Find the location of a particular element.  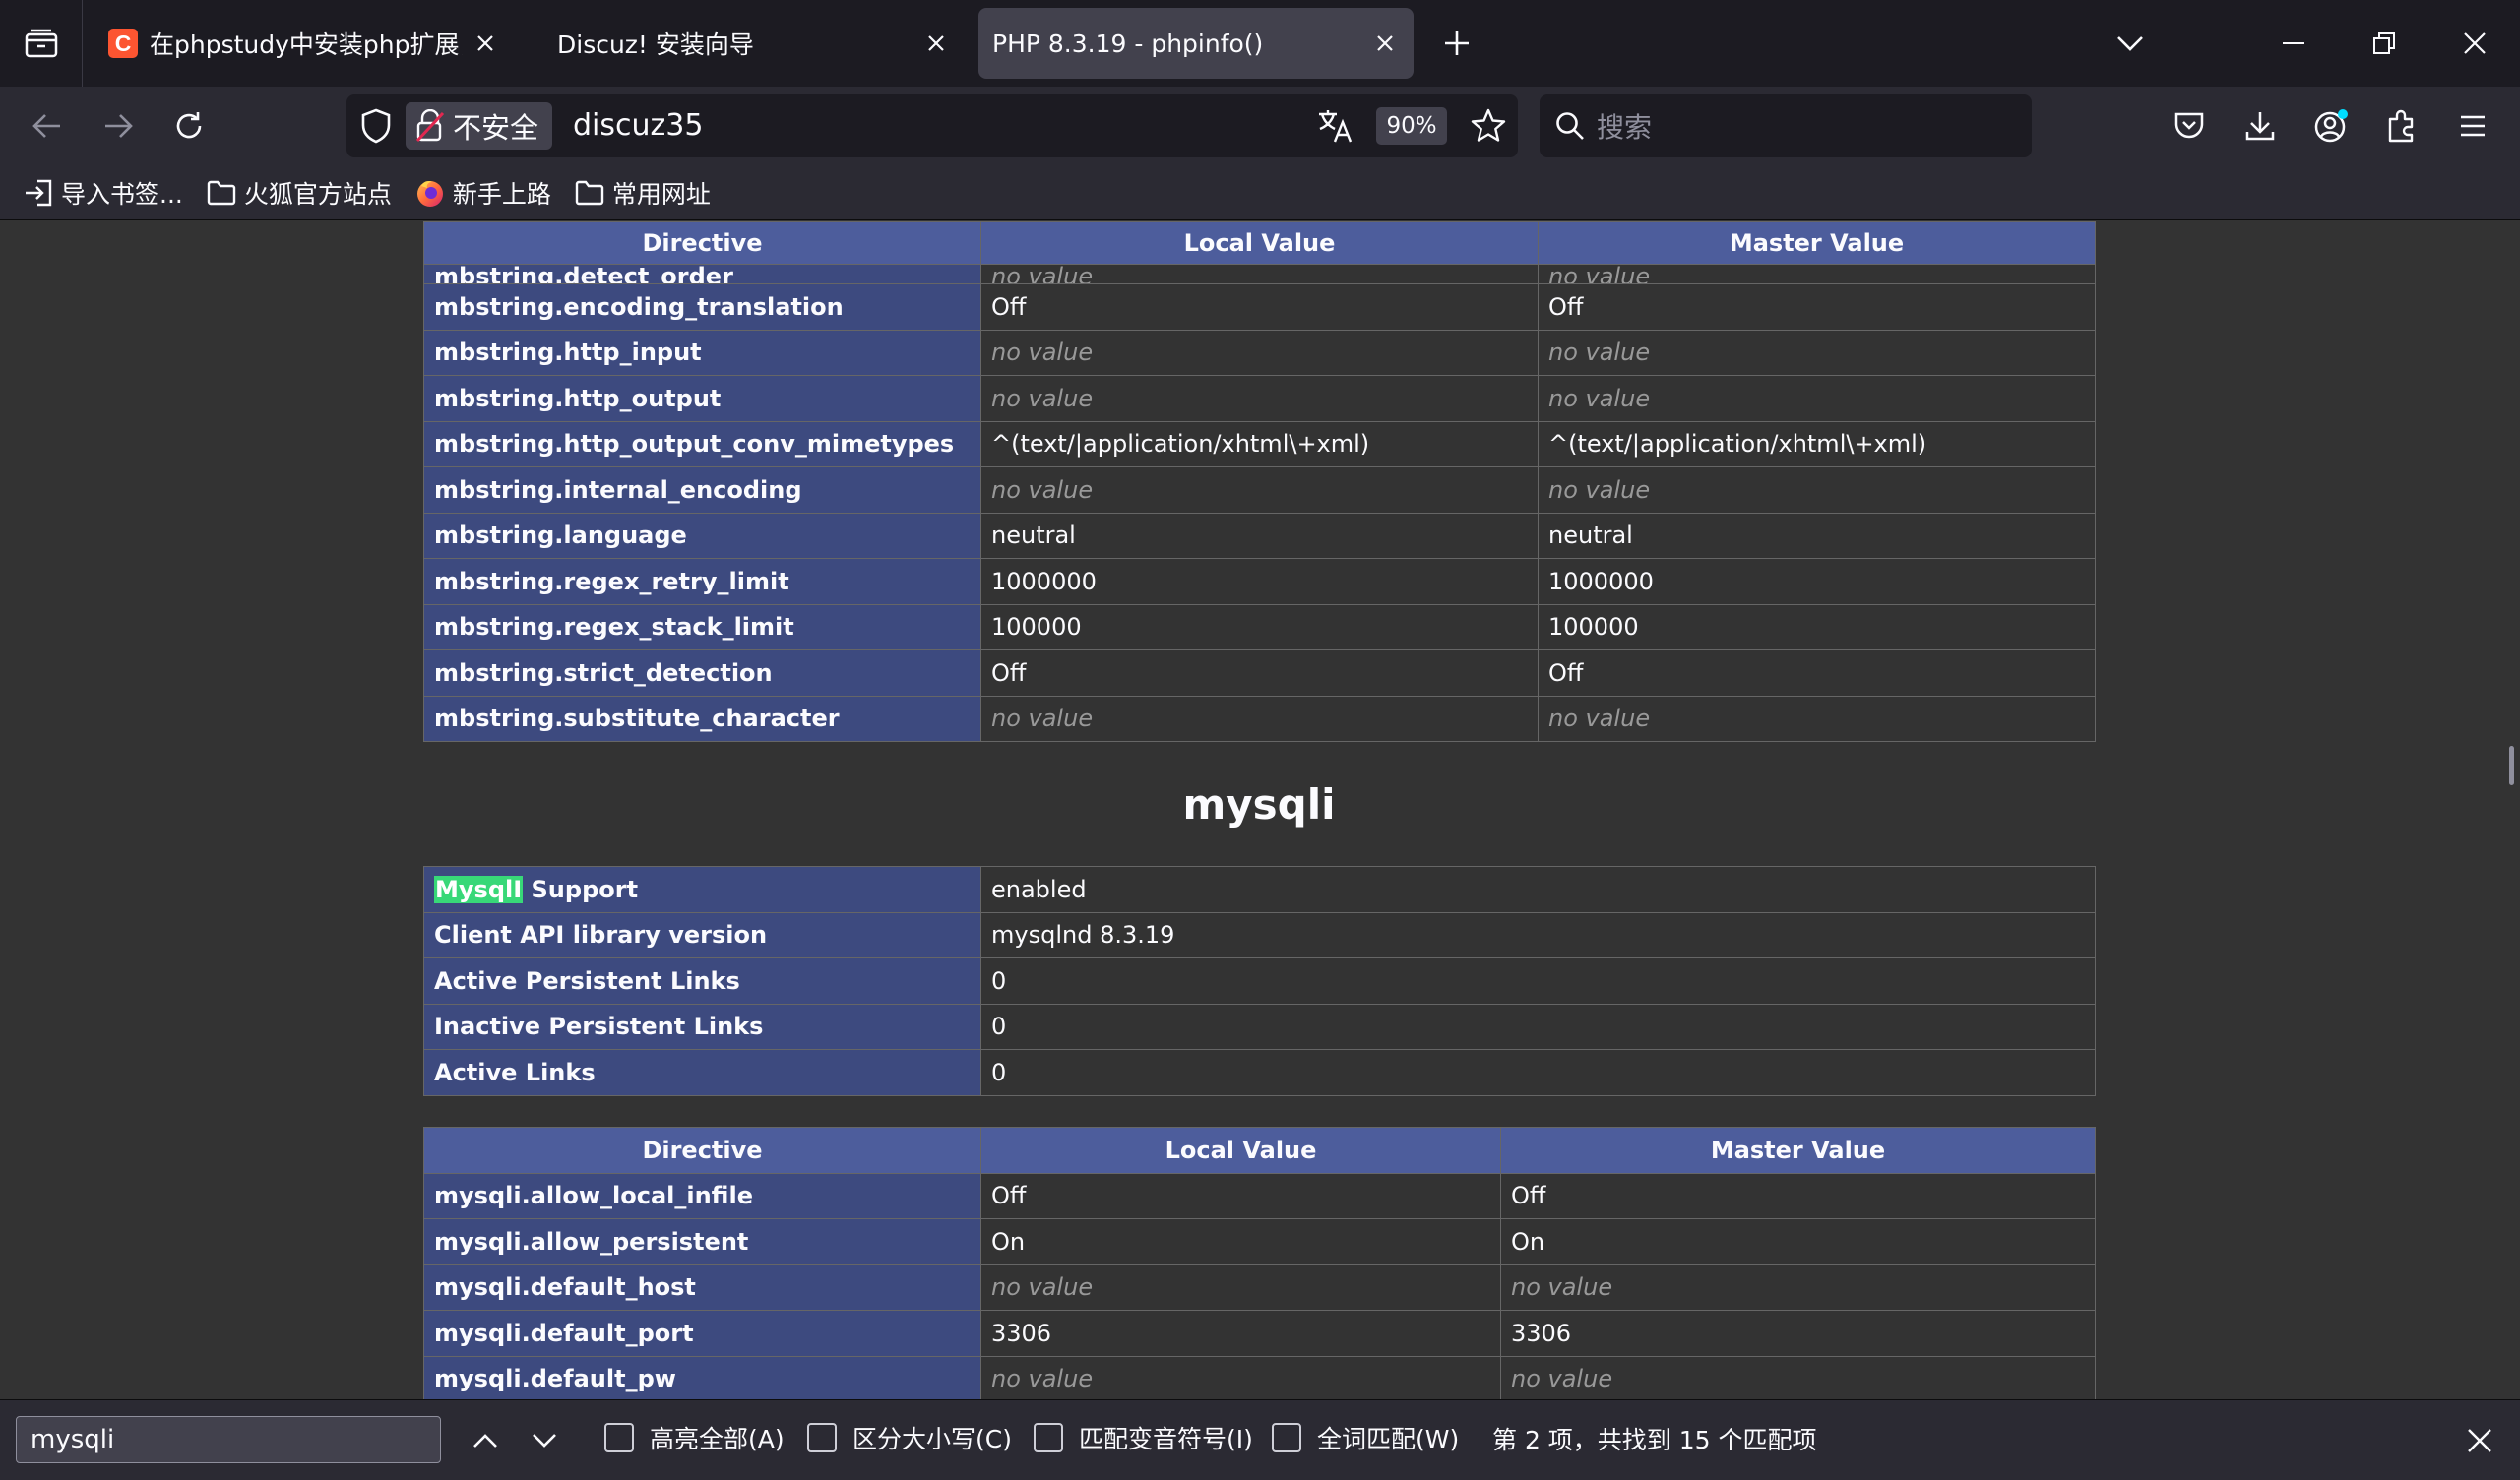

window-close-button is located at coordinates (2474, 43).